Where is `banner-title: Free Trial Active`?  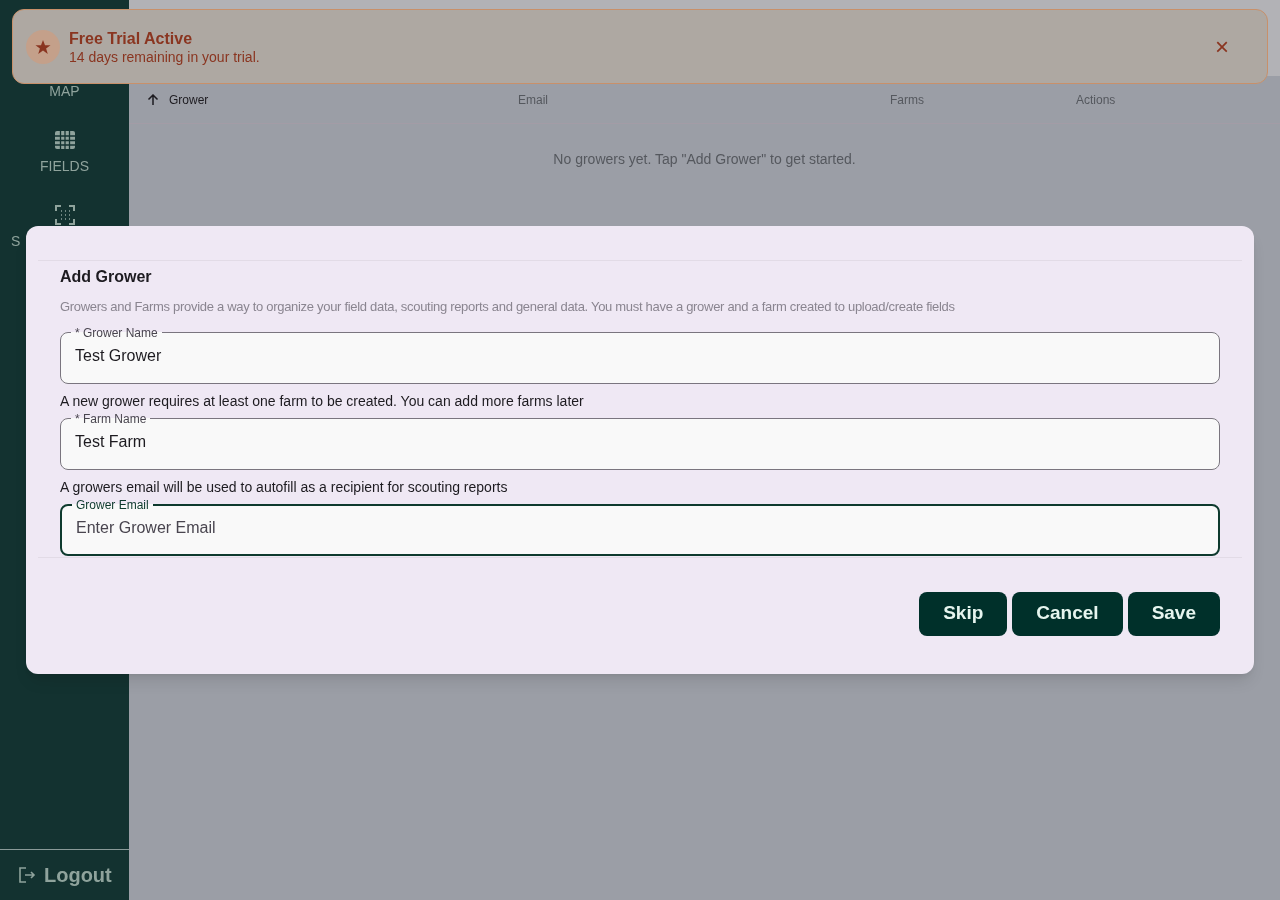 banner-title: Free Trial Active is located at coordinates (131, 38).